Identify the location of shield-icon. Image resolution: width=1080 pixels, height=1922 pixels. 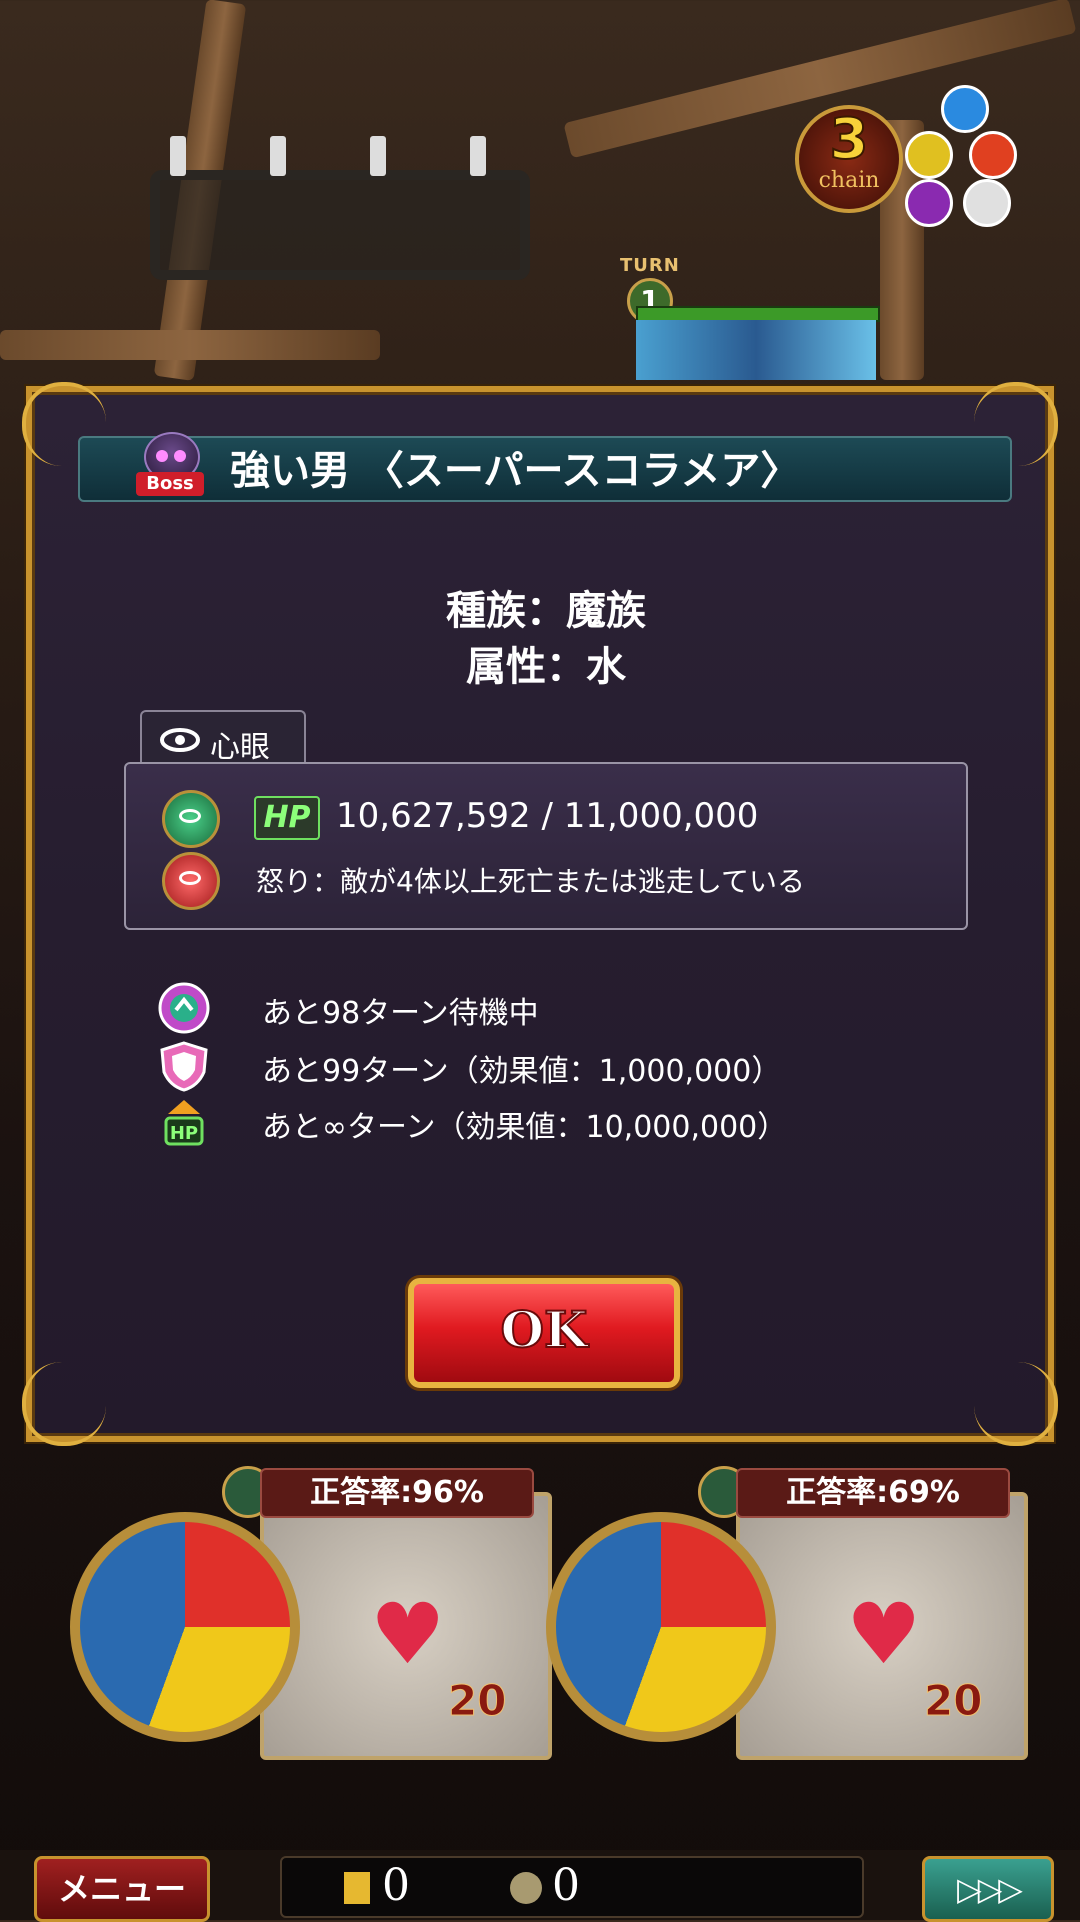
(184, 1066).